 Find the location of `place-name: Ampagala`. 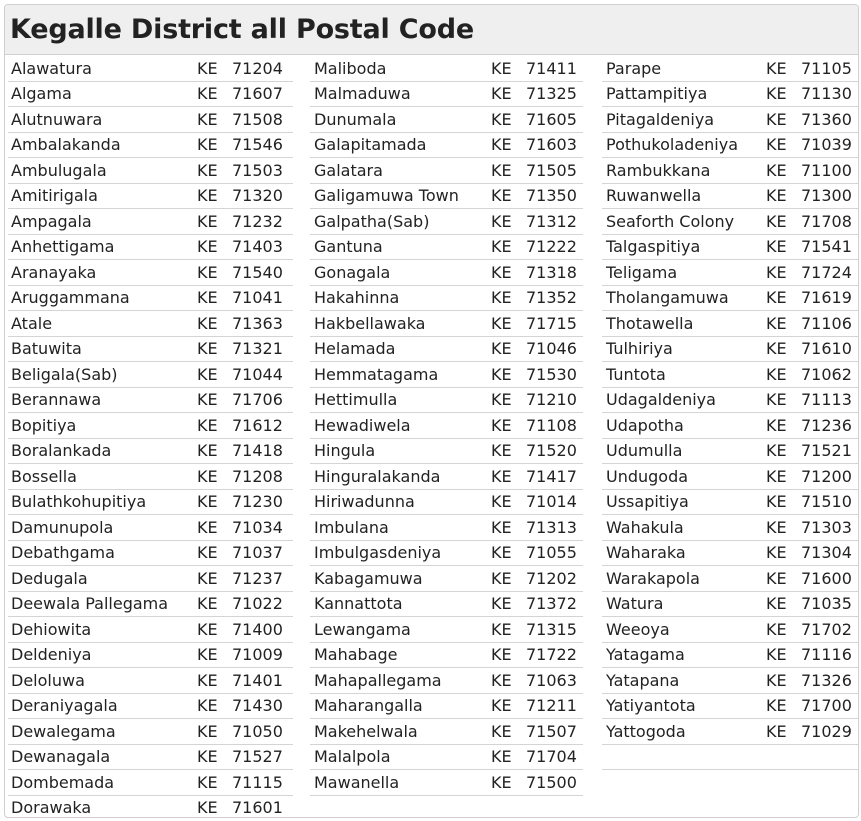

place-name: Ampagala is located at coordinates (51, 221).